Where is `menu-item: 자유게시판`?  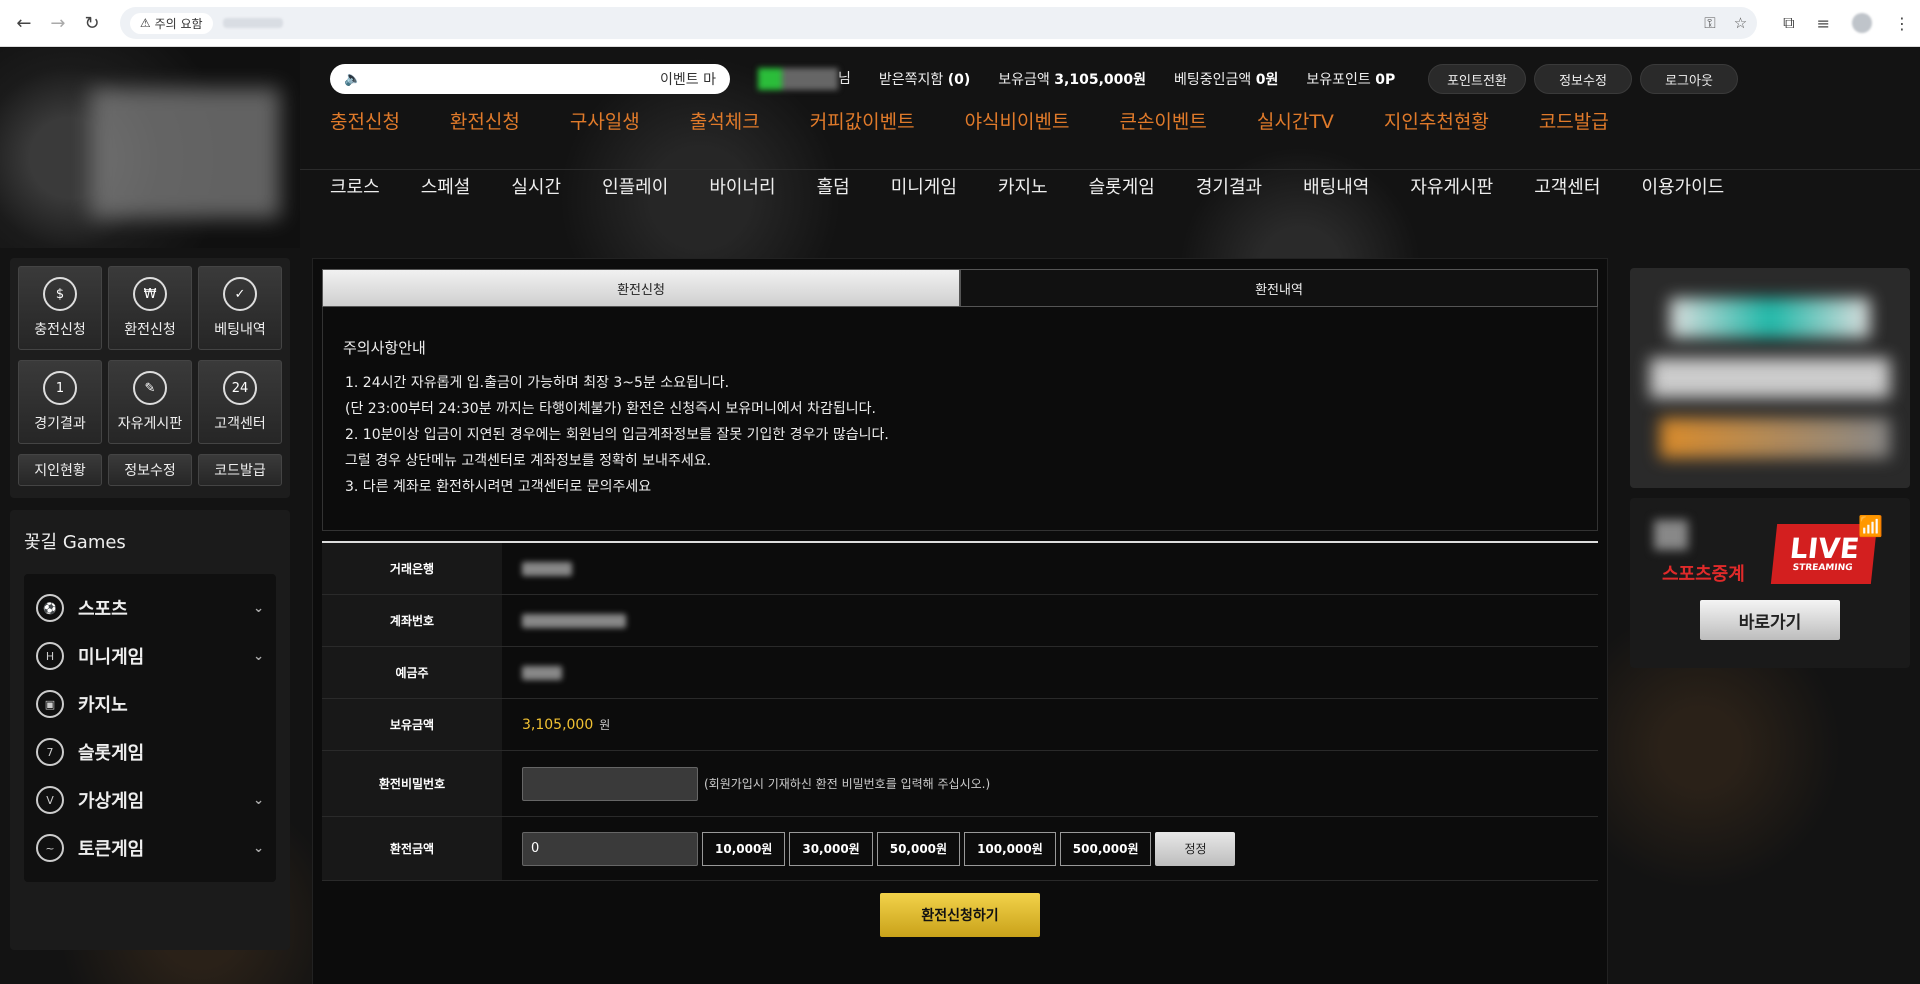
menu-item: 자유게시판 is located at coordinates (1451, 186).